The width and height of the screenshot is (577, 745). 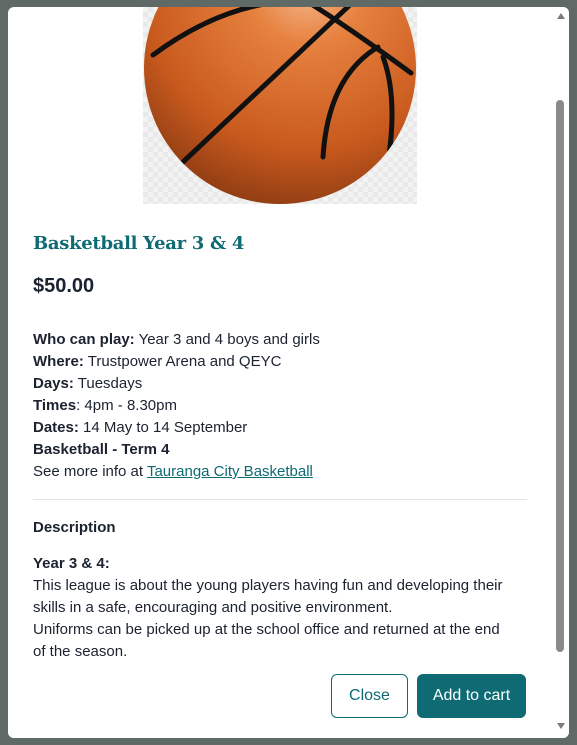 I want to click on info-times-label: Times, so click(x=55, y=405).